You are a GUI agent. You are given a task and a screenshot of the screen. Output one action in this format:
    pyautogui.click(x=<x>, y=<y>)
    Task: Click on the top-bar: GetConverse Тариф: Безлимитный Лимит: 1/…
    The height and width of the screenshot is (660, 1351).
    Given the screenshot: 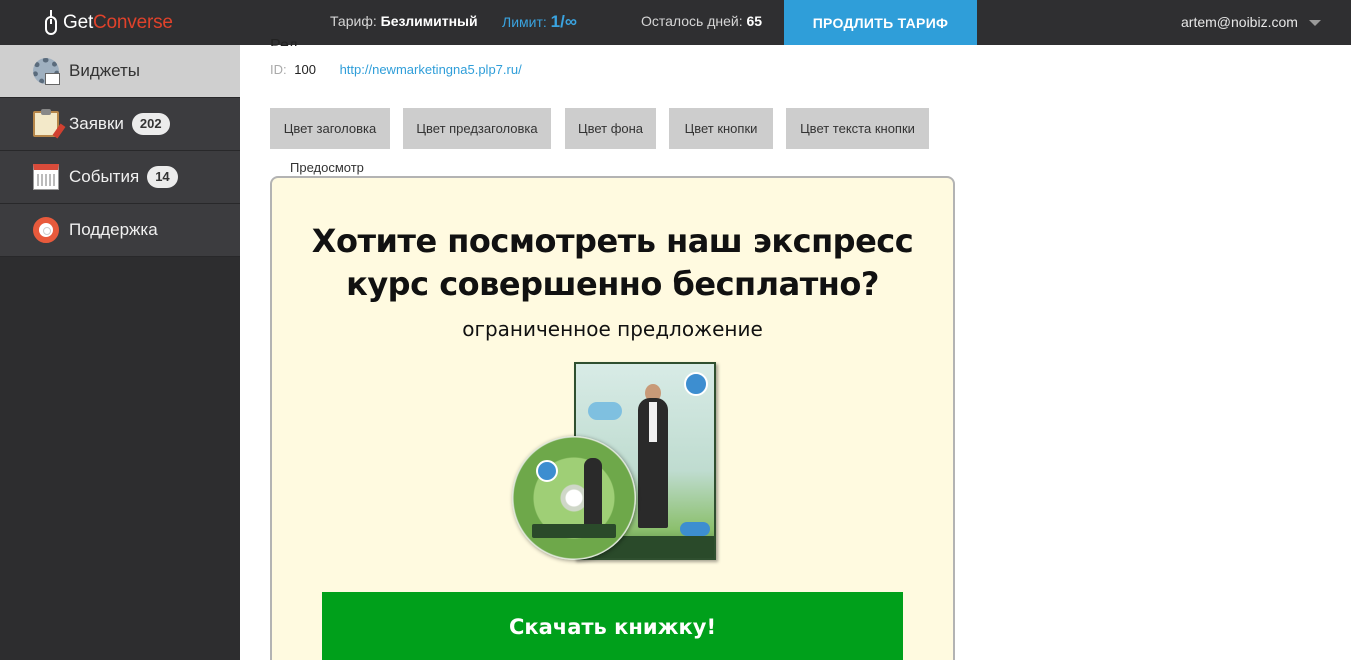 What is the action you would take?
    pyautogui.click(x=675, y=22)
    